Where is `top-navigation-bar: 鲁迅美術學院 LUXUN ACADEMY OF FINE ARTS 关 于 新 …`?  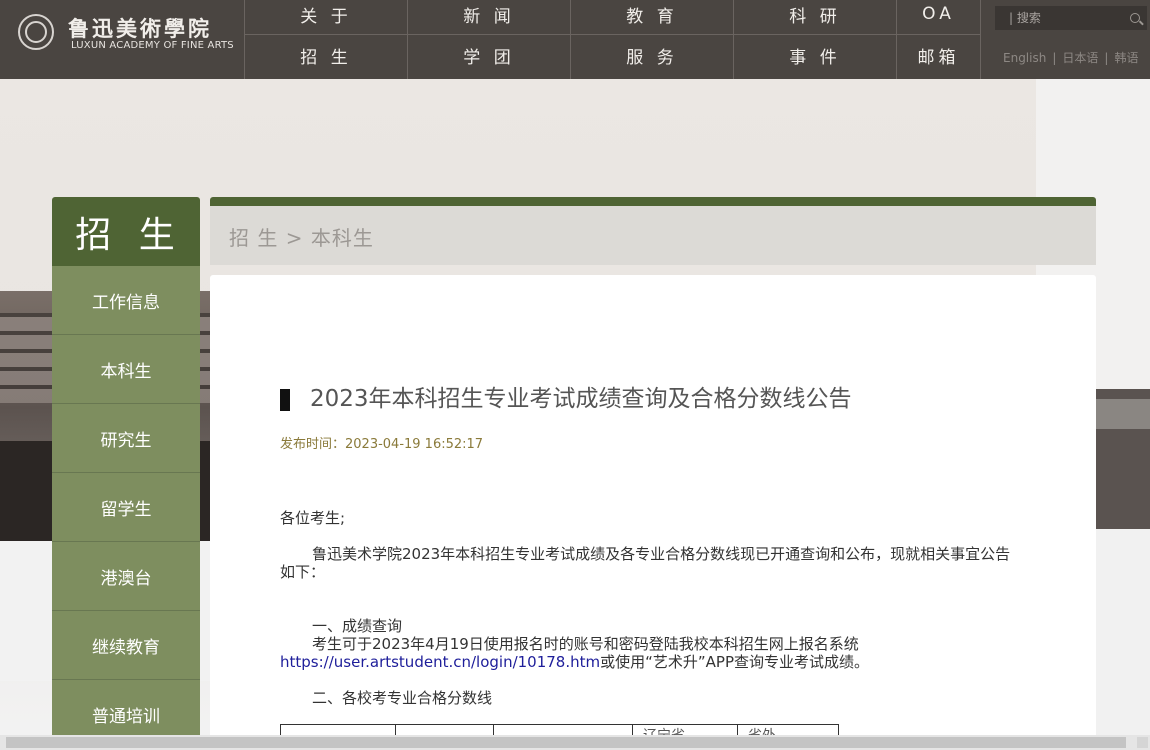 top-navigation-bar: 鲁迅美術學院 LUXUN ACADEMY OF FINE ARTS 关 于 新 … is located at coordinates (575, 39).